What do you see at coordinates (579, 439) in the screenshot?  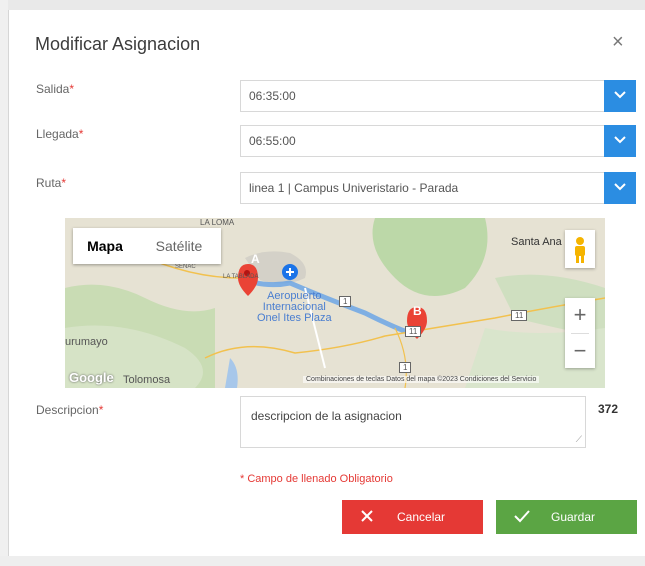 I see `resize-grip-icon: ⟋` at bounding box center [579, 439].